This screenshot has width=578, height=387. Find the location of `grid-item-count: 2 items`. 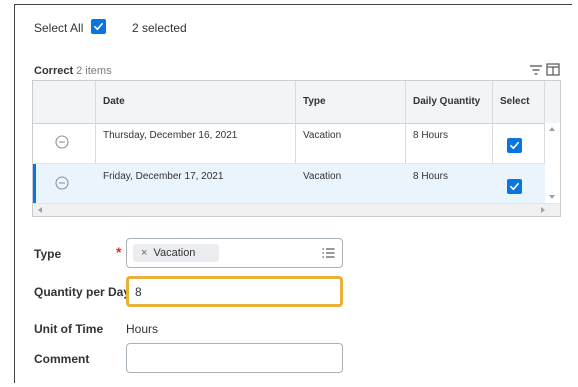

grid-item-count: 2 items is located at coordinates (94, 71).